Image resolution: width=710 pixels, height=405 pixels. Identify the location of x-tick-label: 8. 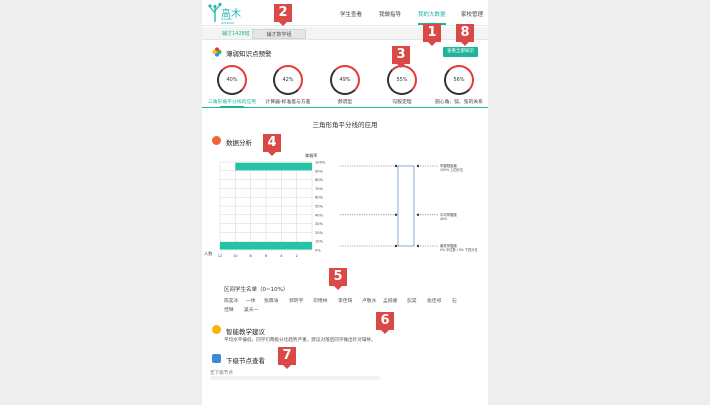
(251, 256).